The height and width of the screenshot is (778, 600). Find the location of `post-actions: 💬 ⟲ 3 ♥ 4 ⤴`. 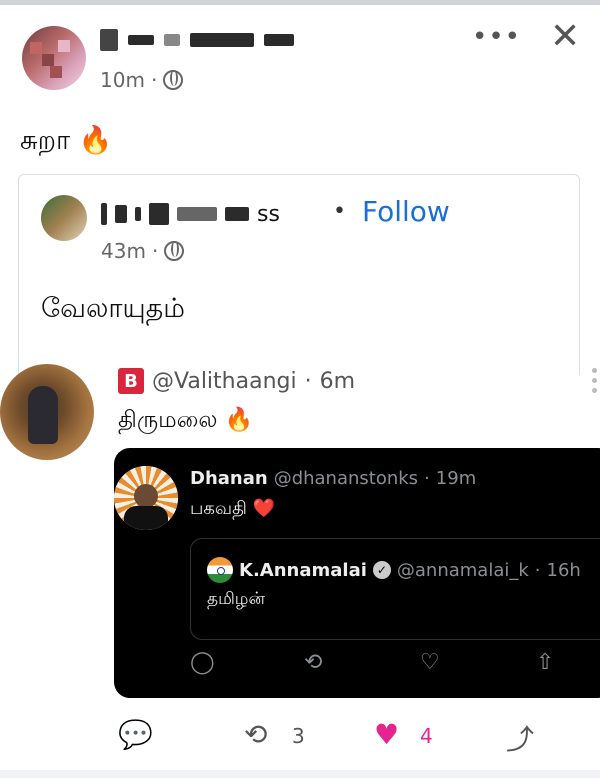

post-actions: 💬 ⟲ 3 ♥ 4 ⤴ is located at coordinates (300, 737).